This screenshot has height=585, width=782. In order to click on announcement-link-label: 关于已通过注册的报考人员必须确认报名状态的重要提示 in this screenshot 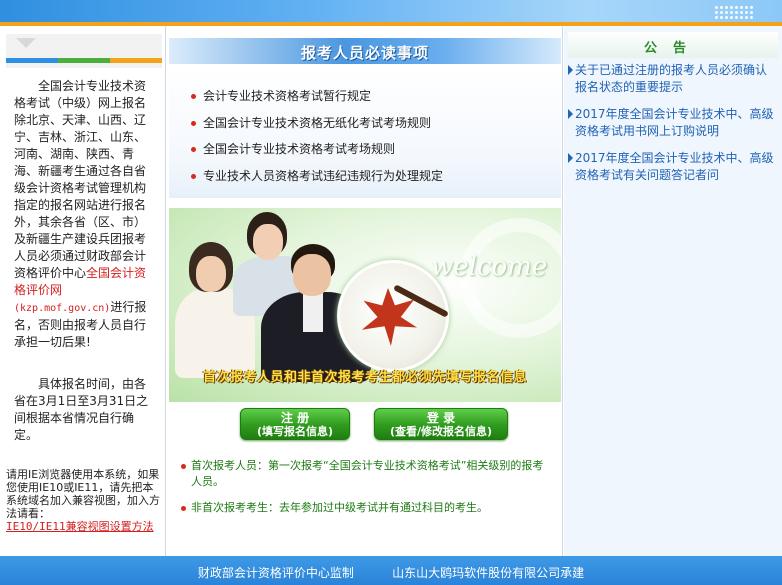, I will do `click(671, 78)`.